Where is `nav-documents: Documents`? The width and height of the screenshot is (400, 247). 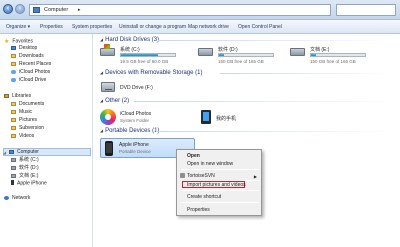 nav-documents: Documents is located at coordinates (27, 104).